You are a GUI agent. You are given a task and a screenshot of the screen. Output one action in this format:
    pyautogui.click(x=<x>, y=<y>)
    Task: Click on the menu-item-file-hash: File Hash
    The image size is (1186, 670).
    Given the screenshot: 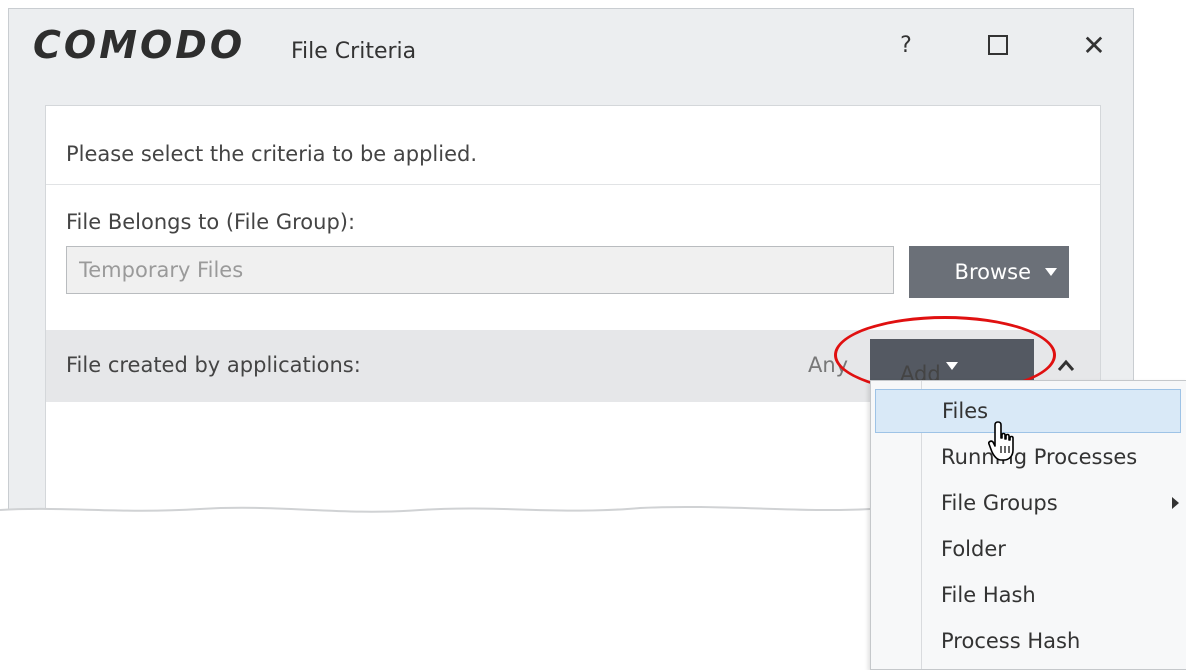 What is the action you would take?
    pyautogui.click(x=1028, y=596)
    